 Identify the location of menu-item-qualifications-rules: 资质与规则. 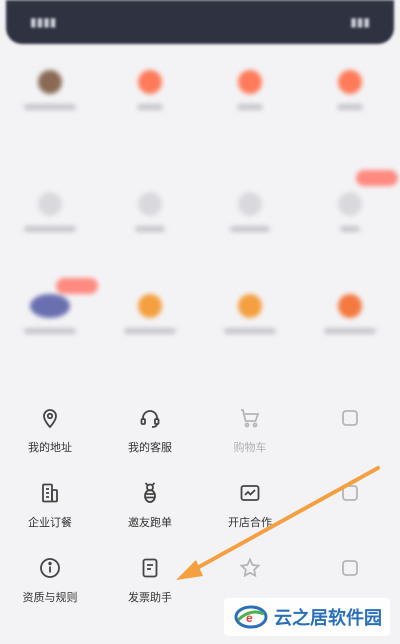
(50, 580).